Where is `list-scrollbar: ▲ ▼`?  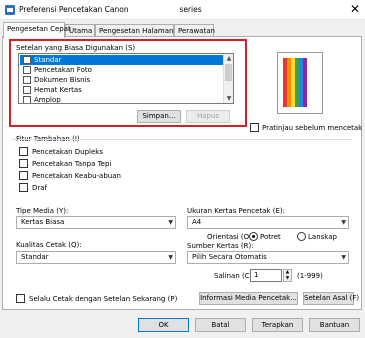
list-scrollbar: ▲ ▼ is located at coordinates (228, 78).